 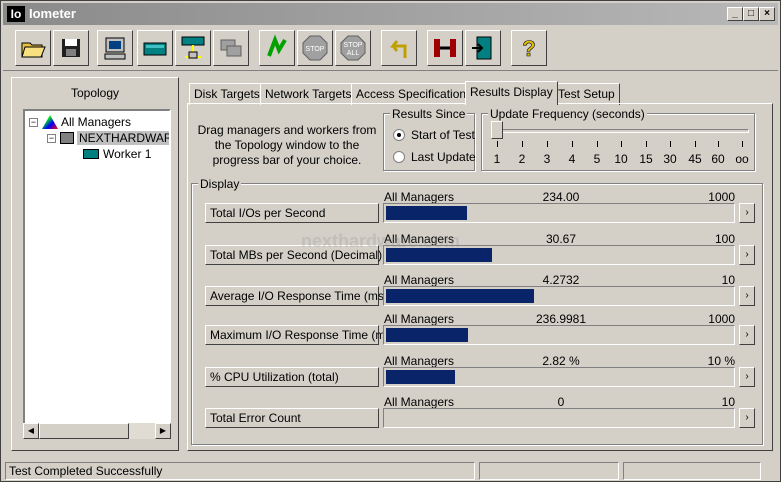 I want to click on metric-button: Total Error Count, so click(x=292, y=418).